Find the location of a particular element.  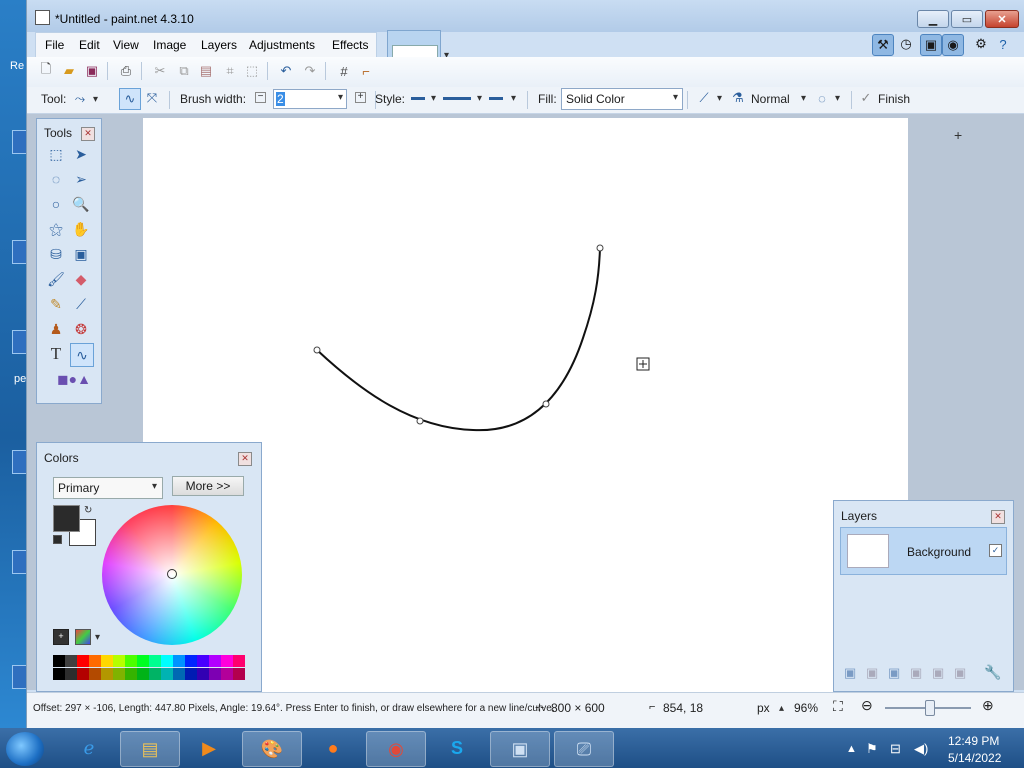

ellipse-select-icon: ○ is located at coordinates (56, 204).